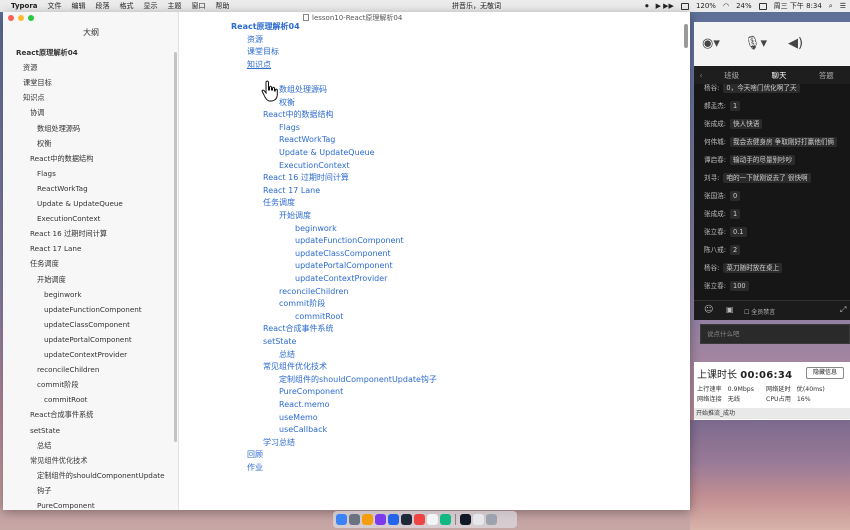 The width and height of the screenshot is (850, 530). What do you see at coordinates (349, 241) in the screenshot?
I see `toc-link: updateFunctionComponent` at bounding box center [349, 241].